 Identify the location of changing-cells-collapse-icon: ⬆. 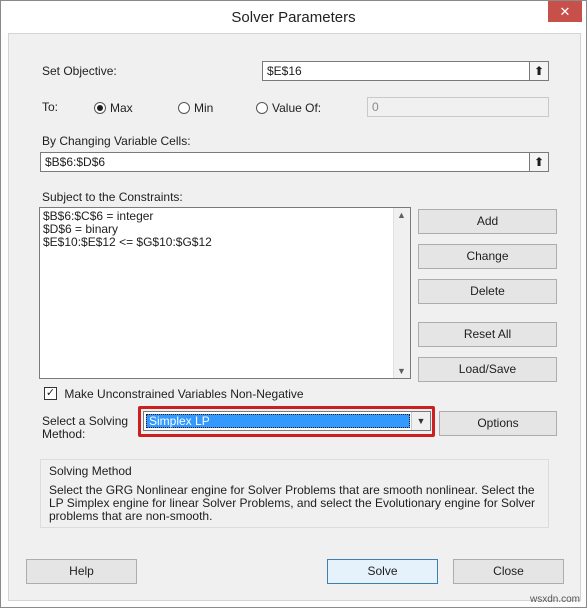
(539, 162).